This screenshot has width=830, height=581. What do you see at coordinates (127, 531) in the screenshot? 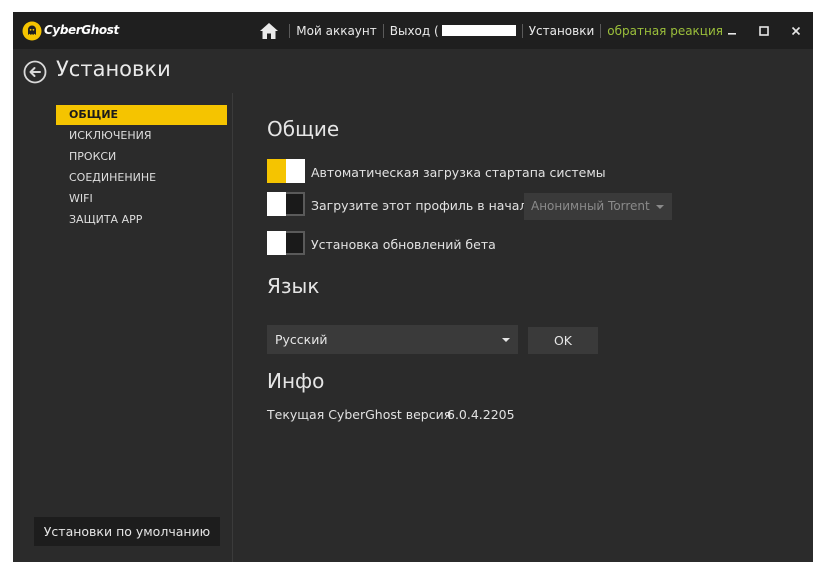
I see `restore-defaults-button: Установки по умолчанию` at bounding box center [127, 531].